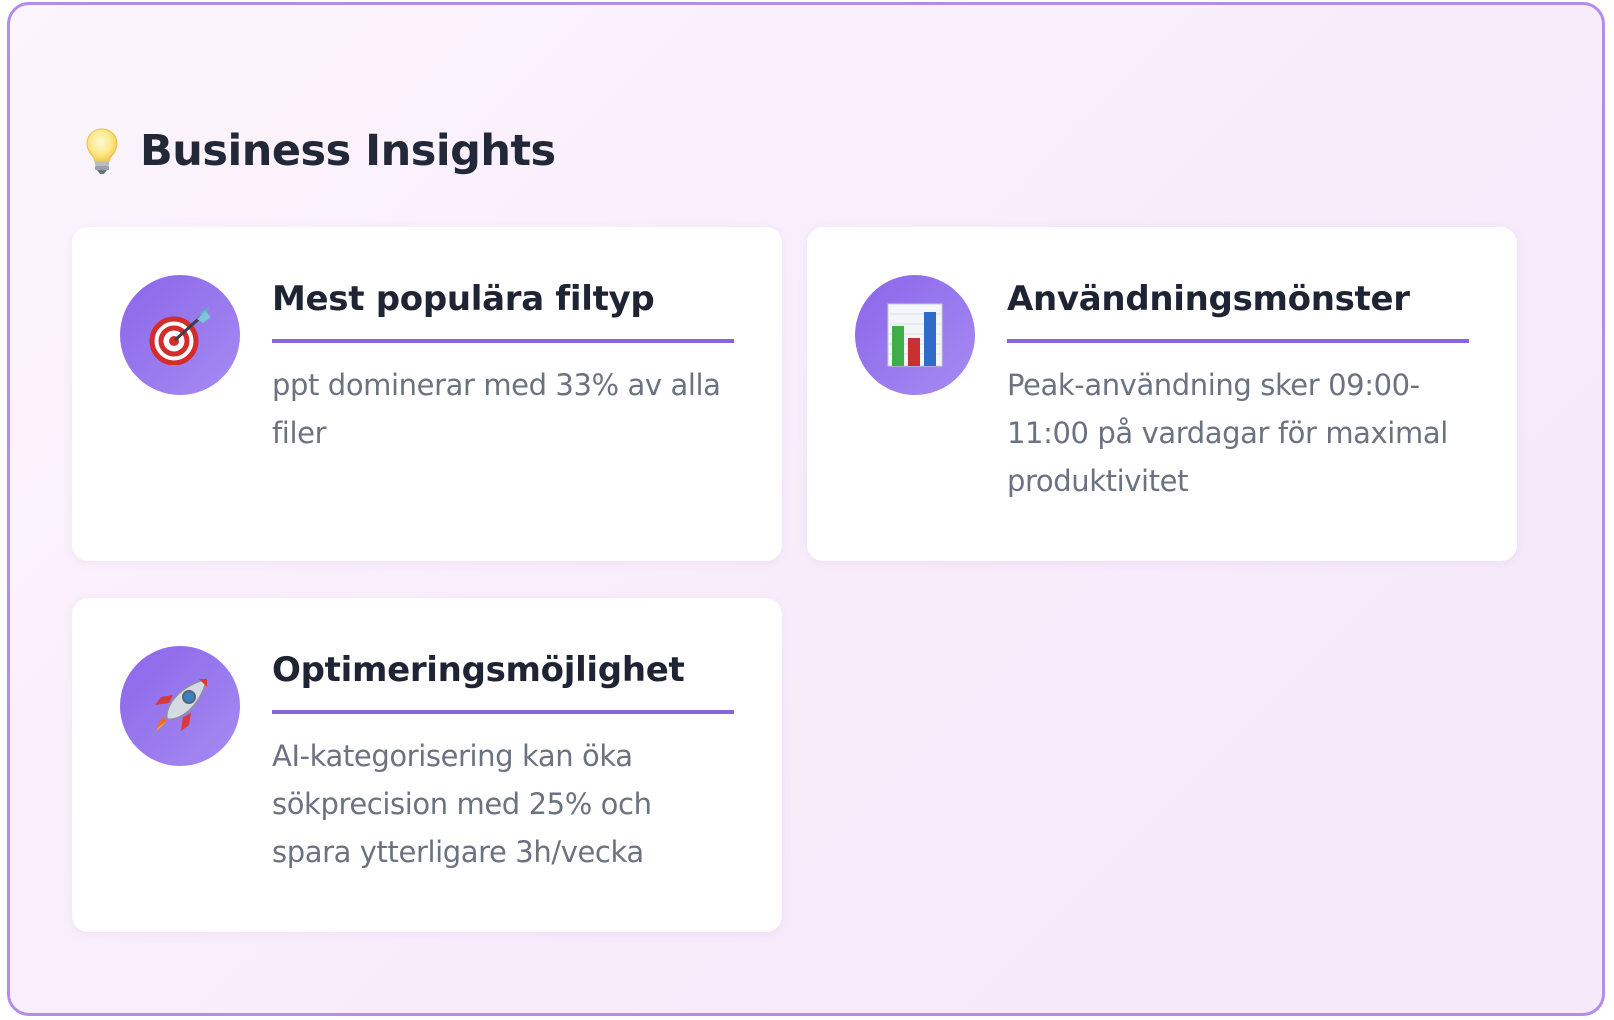 The image size is (1614, 1020). I want to click on lightbulb-icon, so click(102, 151).